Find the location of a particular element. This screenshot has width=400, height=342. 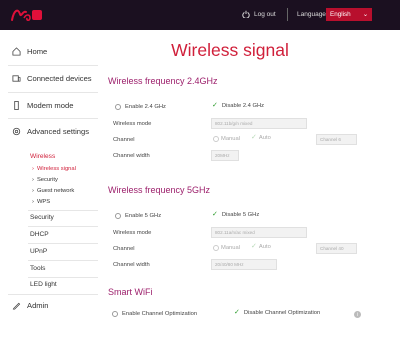

select-value: Channel 6 is located at coordinates (330, 139).